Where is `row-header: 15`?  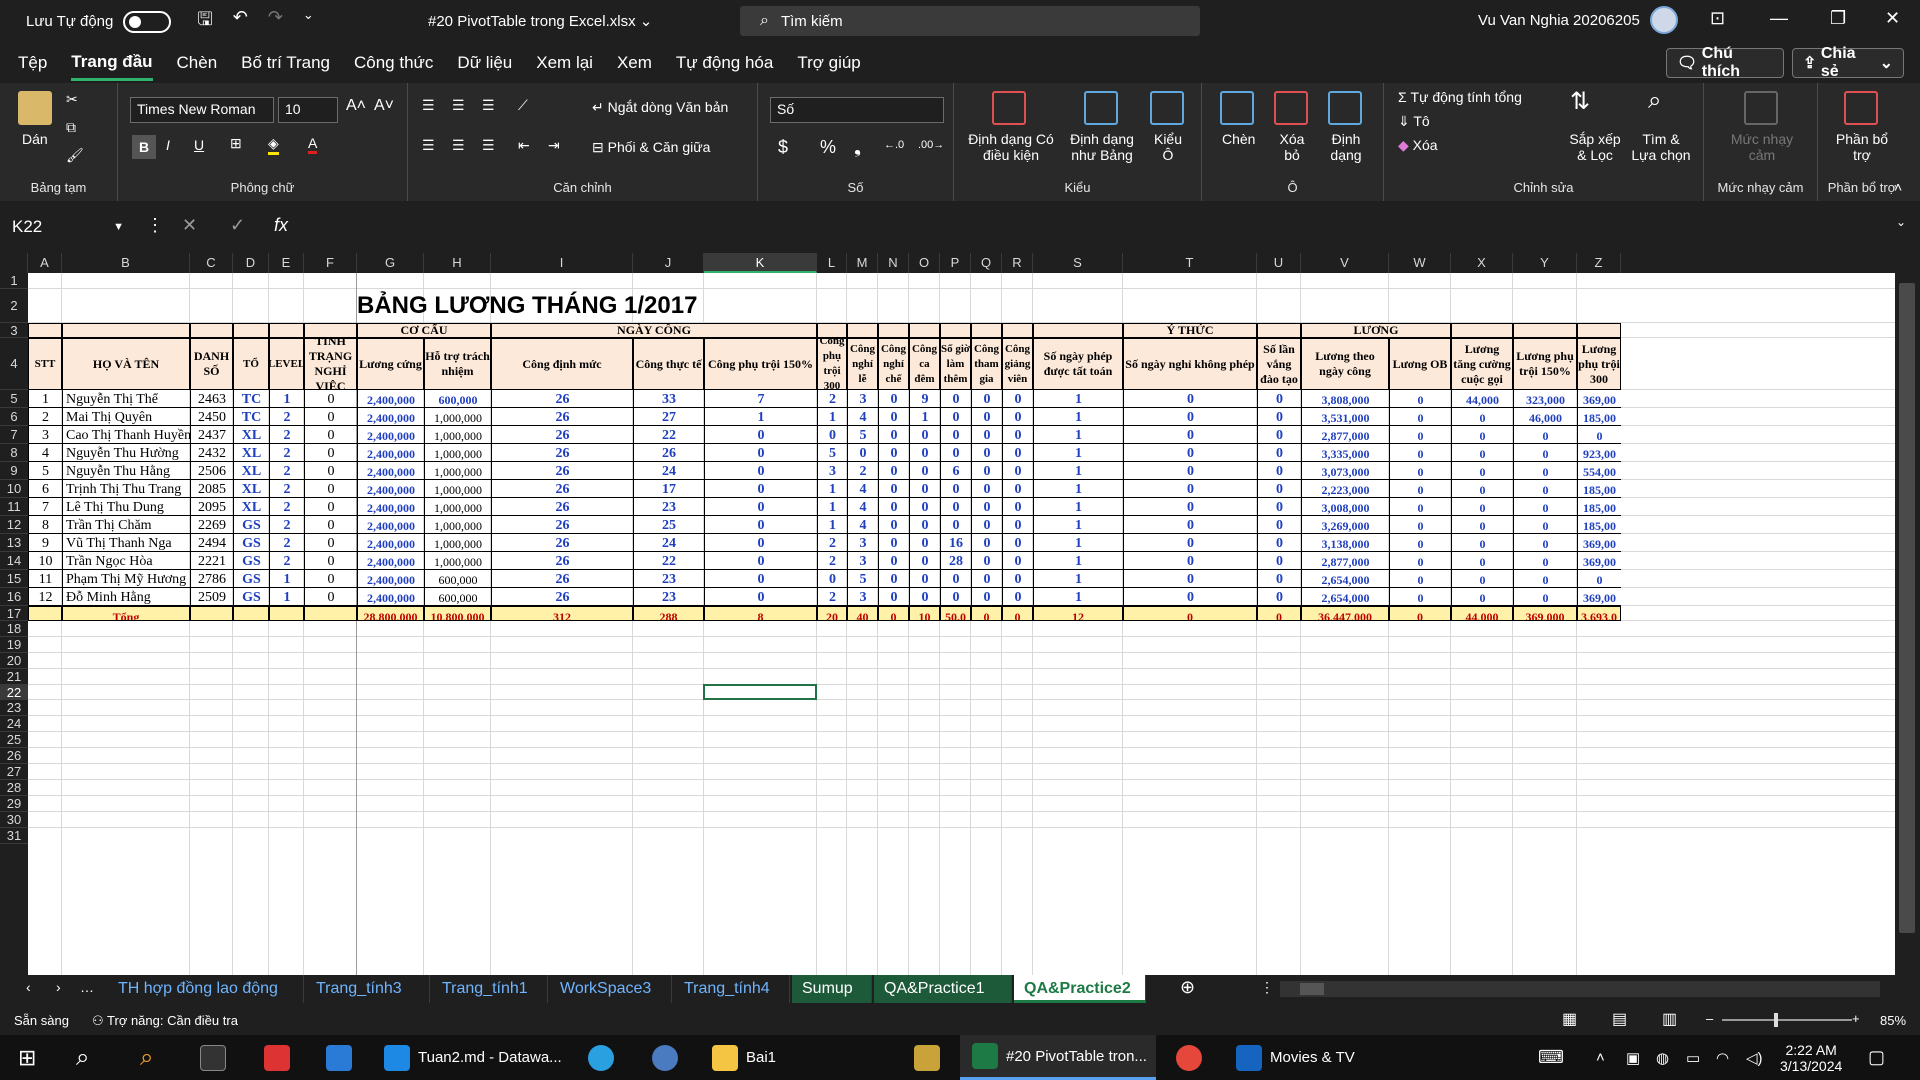
row-header: 15 is located at coordinates (14, 579).